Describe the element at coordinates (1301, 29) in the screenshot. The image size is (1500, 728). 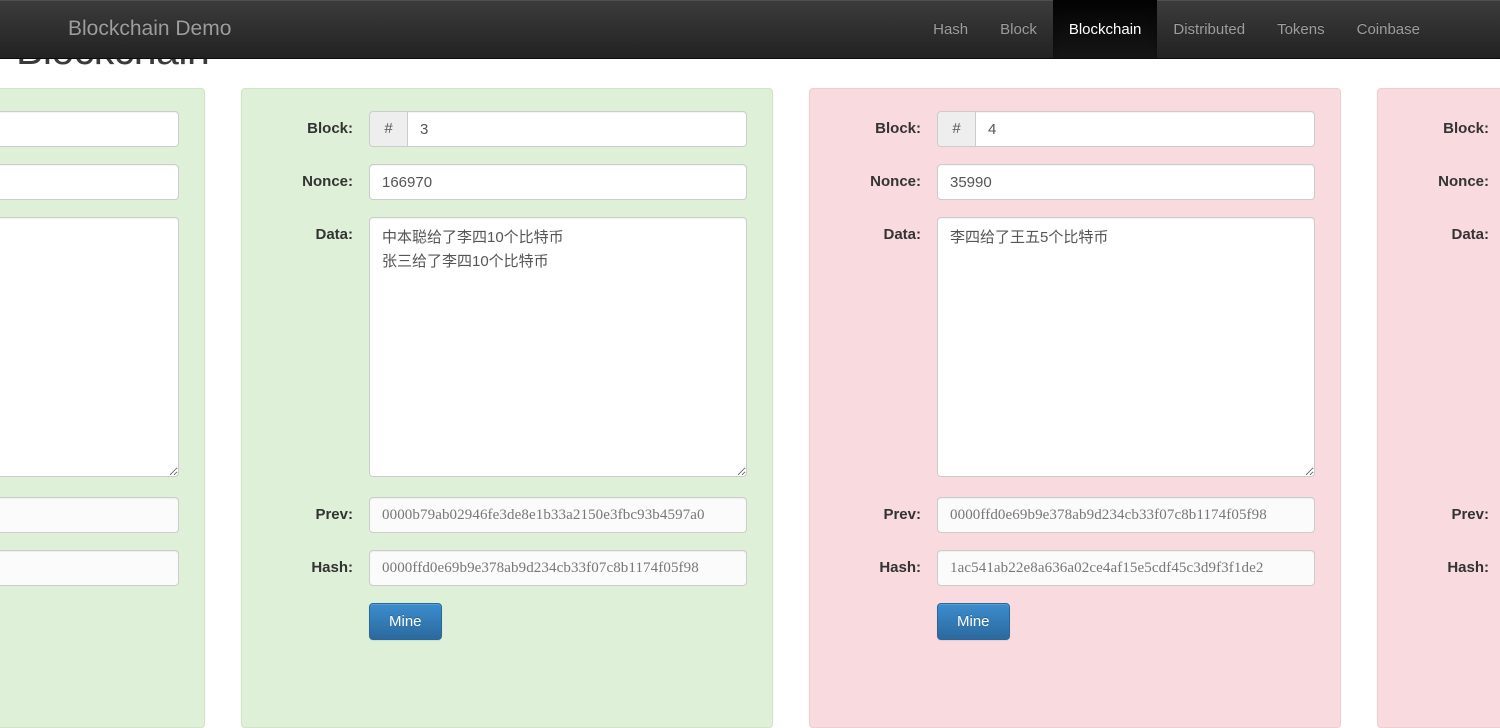
I see `nav-item-tokens: Tokens` at that location.